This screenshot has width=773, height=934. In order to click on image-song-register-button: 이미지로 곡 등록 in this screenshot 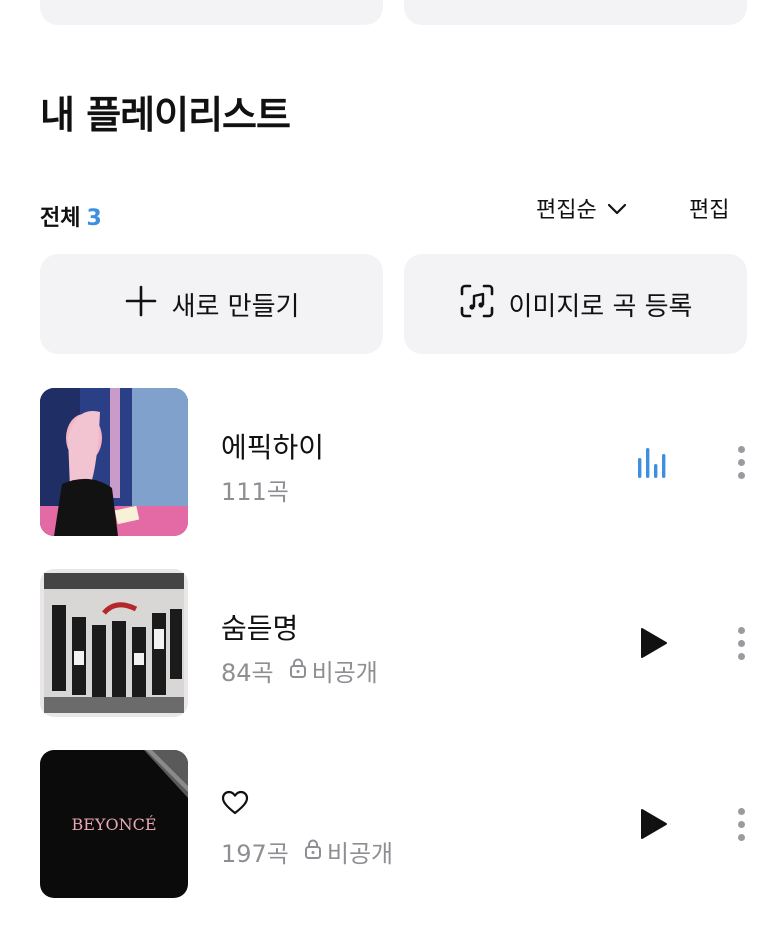, I will do `click(575, 304)`.